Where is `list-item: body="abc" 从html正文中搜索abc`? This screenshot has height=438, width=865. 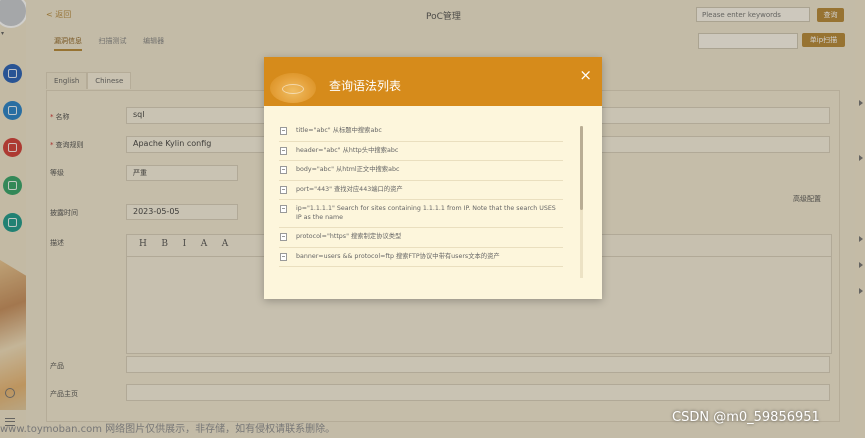 list-item: body="abc" 从html正文中搜索abc is located at coordinates (421, 171).